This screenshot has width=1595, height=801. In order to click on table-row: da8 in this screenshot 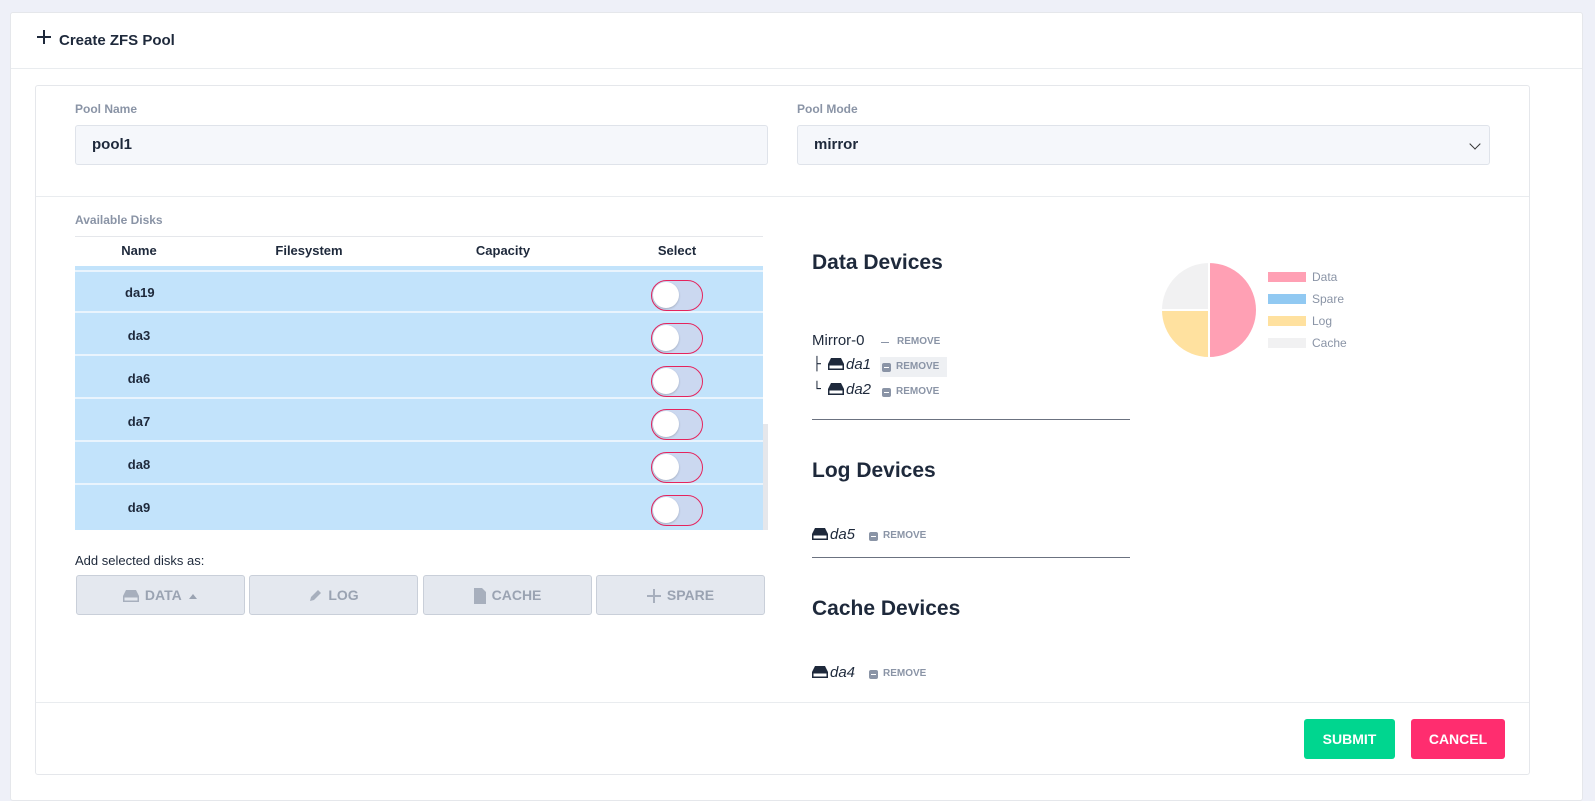, I will do `click(419, 464)`.